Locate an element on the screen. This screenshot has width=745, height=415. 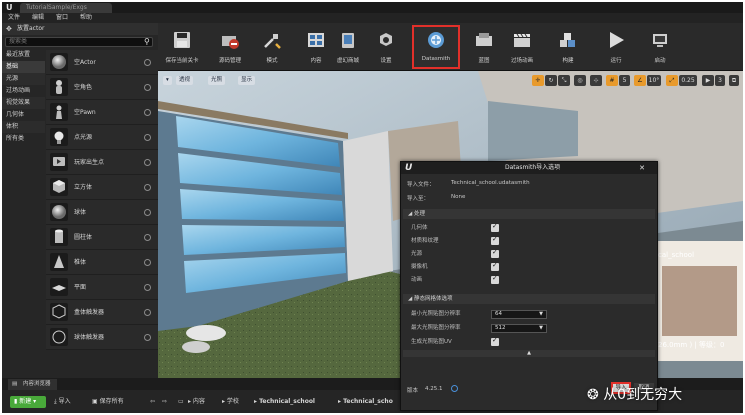
place-actors-title: 放置actor is located at coordinates (31, 28).